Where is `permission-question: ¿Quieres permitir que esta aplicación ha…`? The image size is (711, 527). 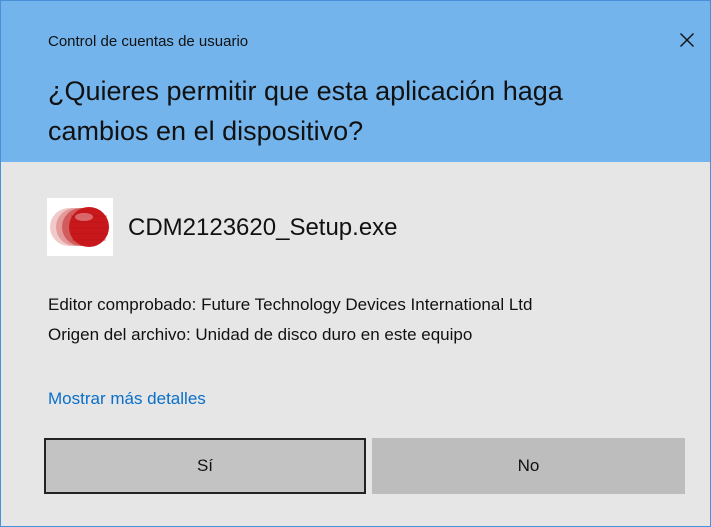
permission-question: ¿Quieres permitir que esta aplicación ha… is located at coordinates (305, 111).